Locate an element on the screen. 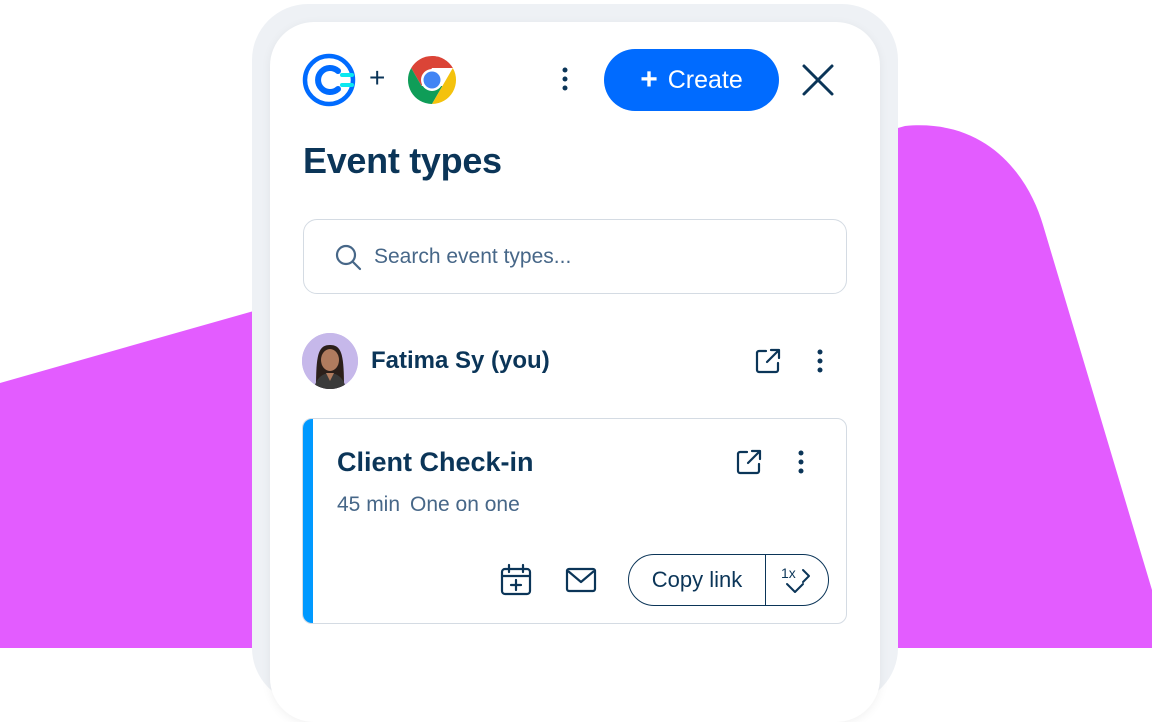 This screenshot has height=722, width=1152. add-to-calendar-icon is located at coordinates (516, 580).